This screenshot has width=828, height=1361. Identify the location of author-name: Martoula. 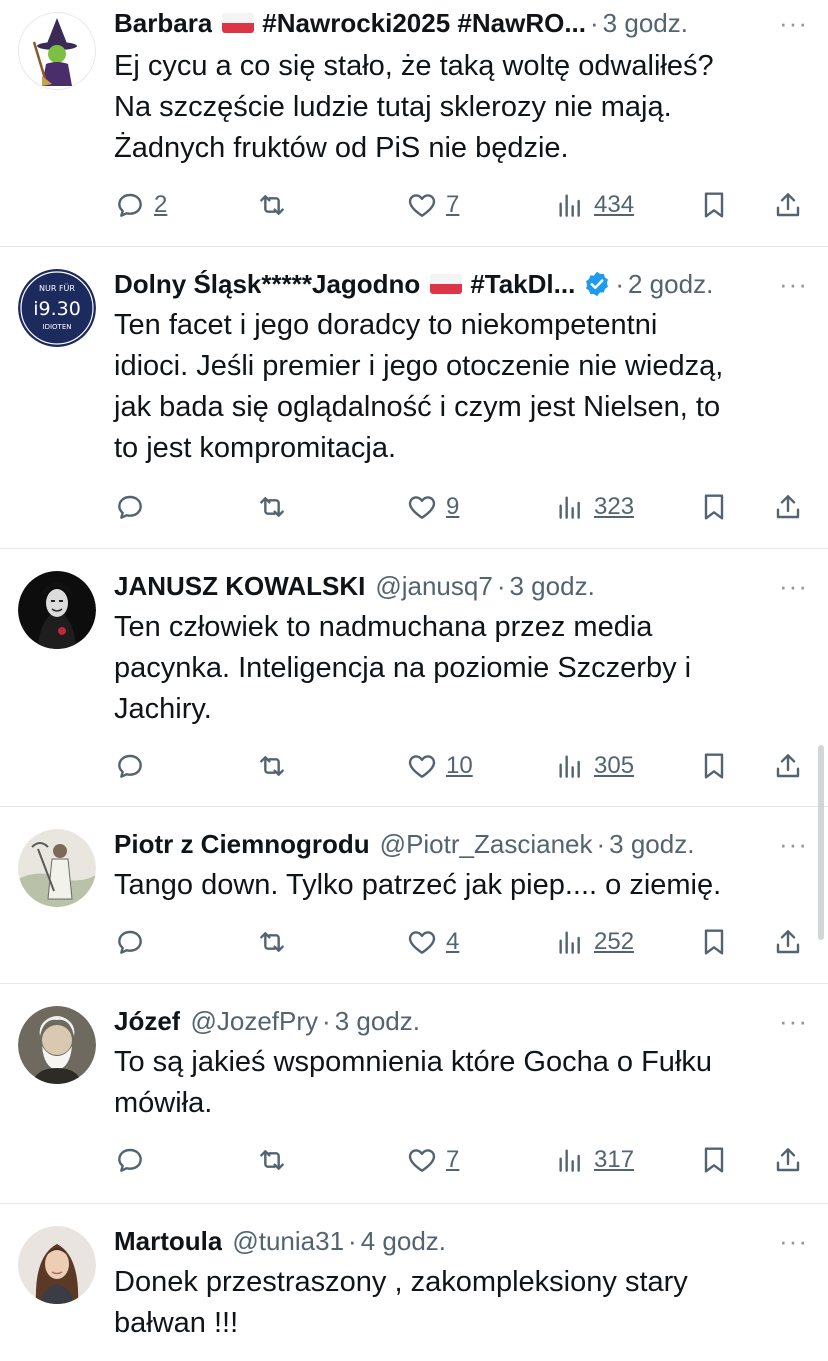
(168, 1241).